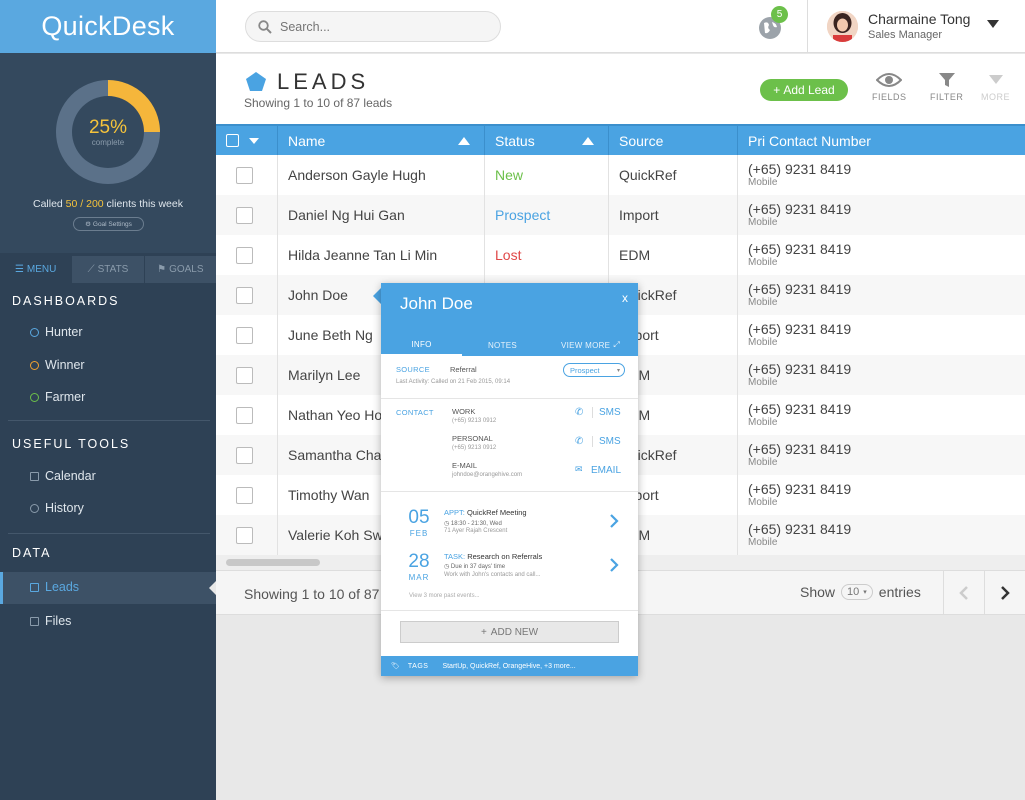  I want to click on mail-icon: ✉, so click(579, 469).